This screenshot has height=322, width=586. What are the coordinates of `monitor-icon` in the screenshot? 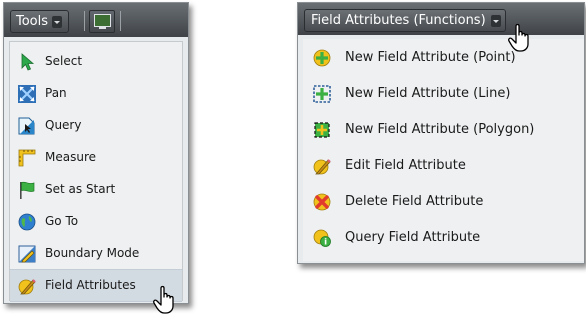 It's located at (102, 21).